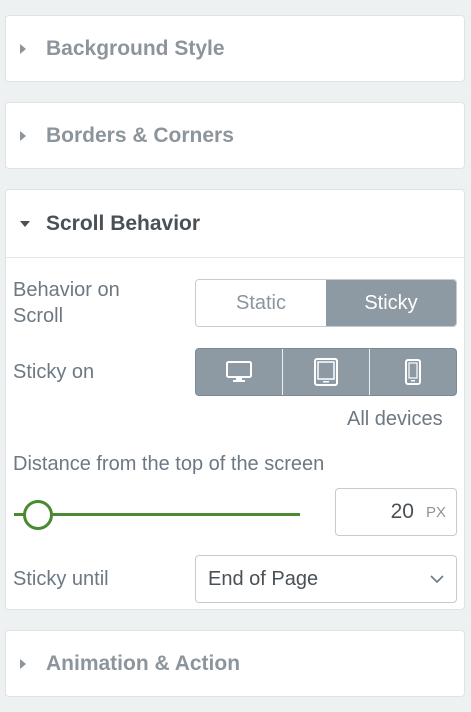  I want to click on background-style-header: Background Style, so click(235, 49).